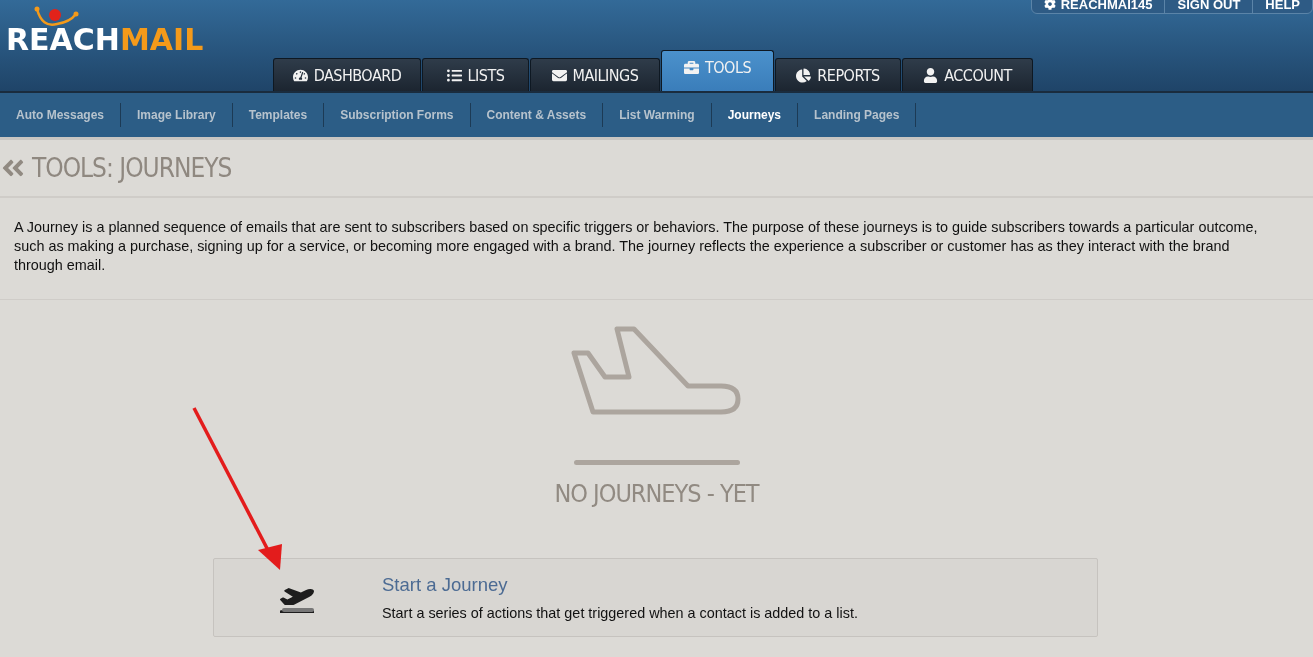 Image resolution: width=1313 pixels, height=657 pixels. What do you see at coordinates (278, 115) in the screenshot?
I see `subnav-item: Templates` at bounding box center [278, 115].